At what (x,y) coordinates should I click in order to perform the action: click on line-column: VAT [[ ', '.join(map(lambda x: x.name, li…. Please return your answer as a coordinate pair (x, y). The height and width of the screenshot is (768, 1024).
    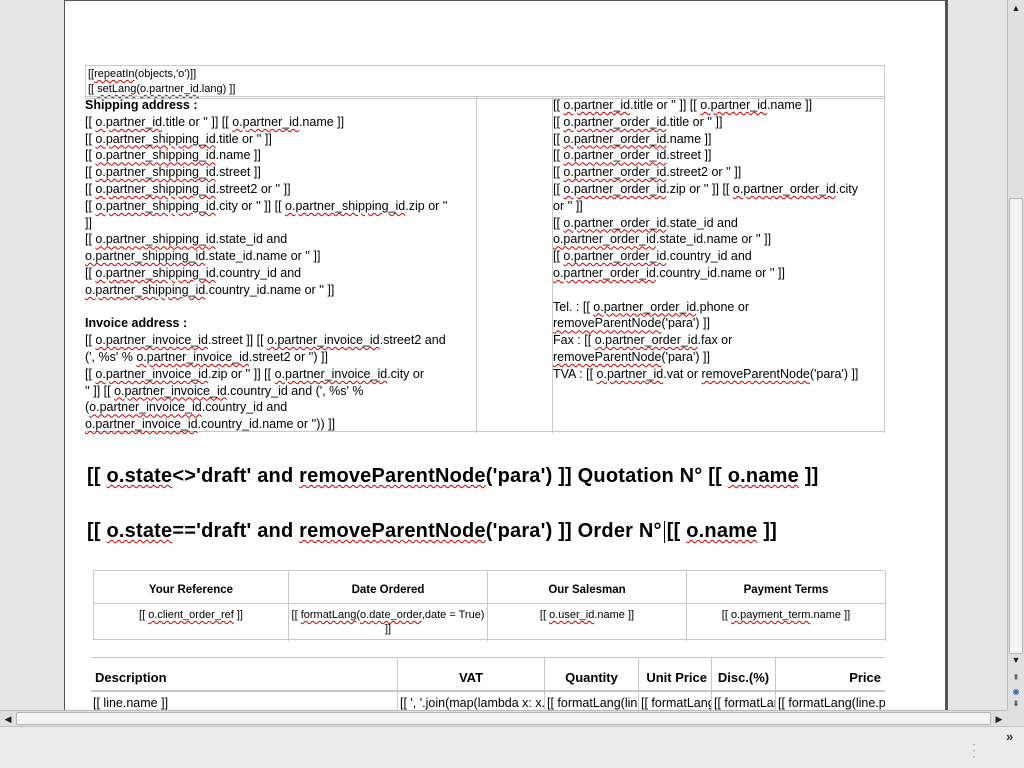
    Looking at the image, I should click on (470, 684).